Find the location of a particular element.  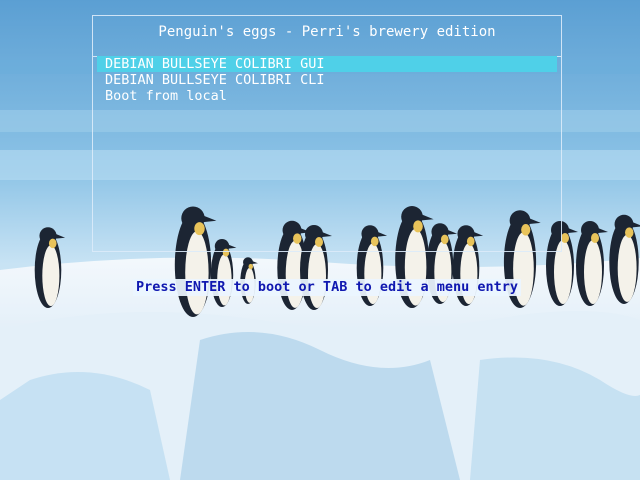

menu-item-boot-local: Boot from local is located at coordinates (327, 96).